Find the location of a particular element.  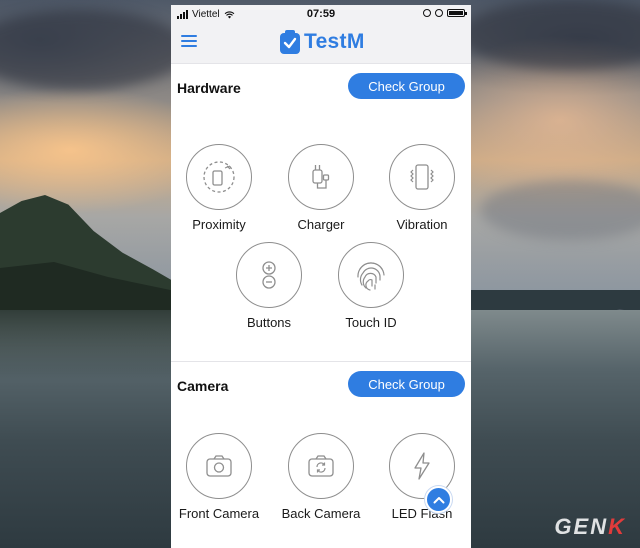

charger-test-tile: Charger is located at coordinates (321, 188).